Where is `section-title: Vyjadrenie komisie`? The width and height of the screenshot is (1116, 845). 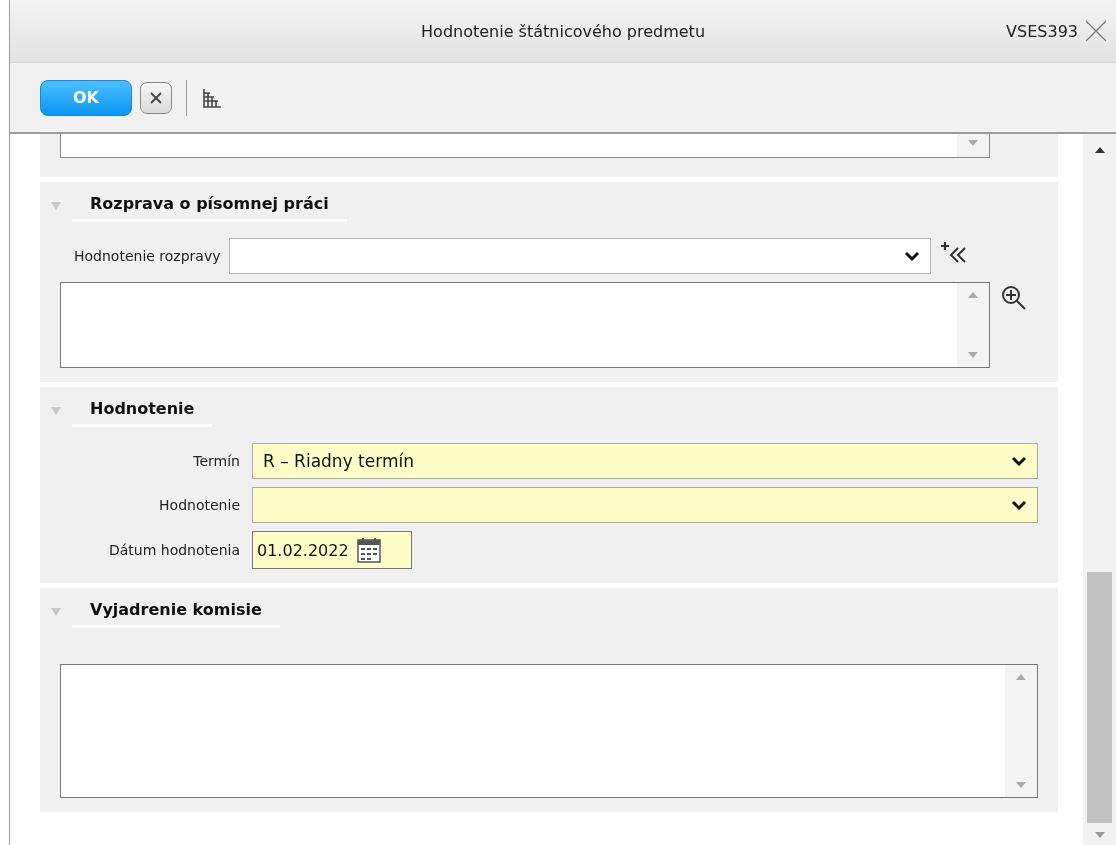
section-title: Vyjadrenie komisie is located at coordinates (176, 612).